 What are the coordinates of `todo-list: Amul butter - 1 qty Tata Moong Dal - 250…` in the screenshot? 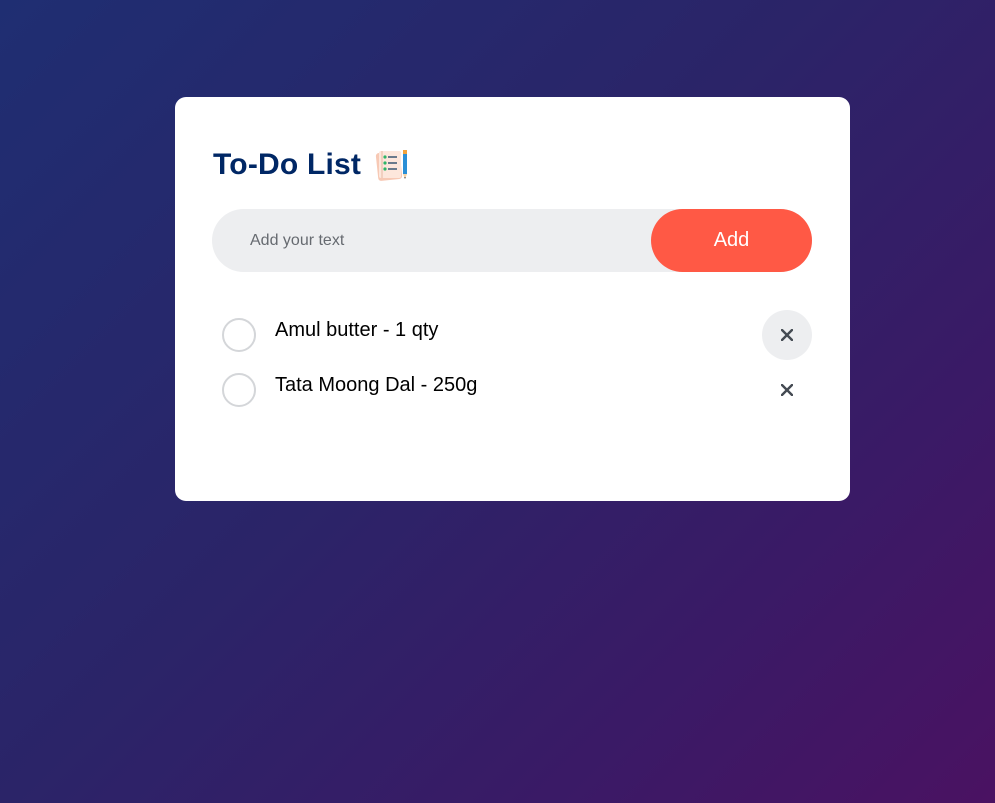 It's located at (512, 362).